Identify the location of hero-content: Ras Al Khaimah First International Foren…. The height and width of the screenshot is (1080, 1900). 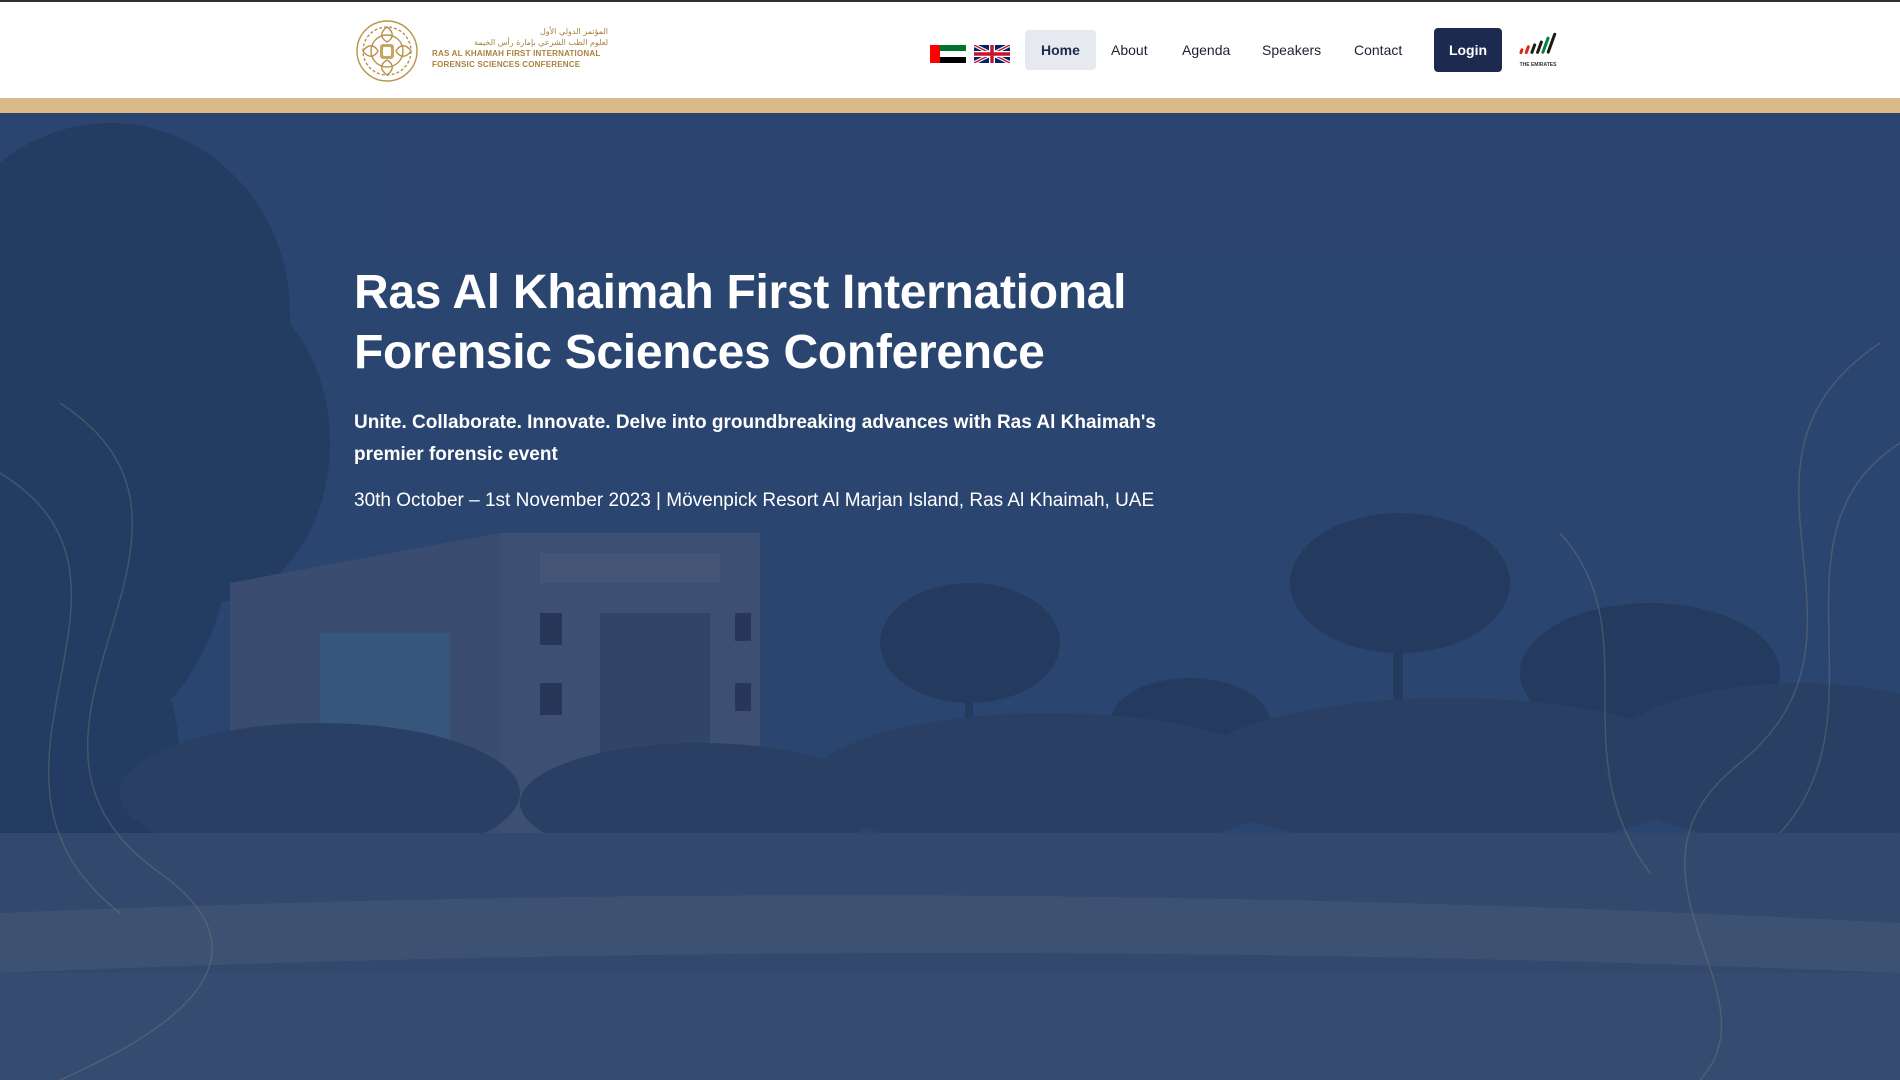
(804, 389).